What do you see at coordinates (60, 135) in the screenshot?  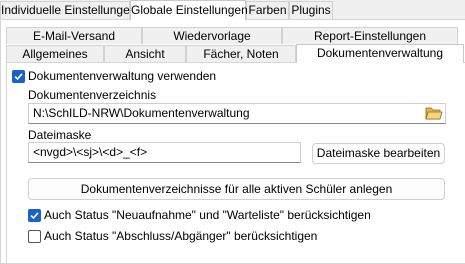 I see `mask-label: Dateimaske` at bounding box center [60, 135].